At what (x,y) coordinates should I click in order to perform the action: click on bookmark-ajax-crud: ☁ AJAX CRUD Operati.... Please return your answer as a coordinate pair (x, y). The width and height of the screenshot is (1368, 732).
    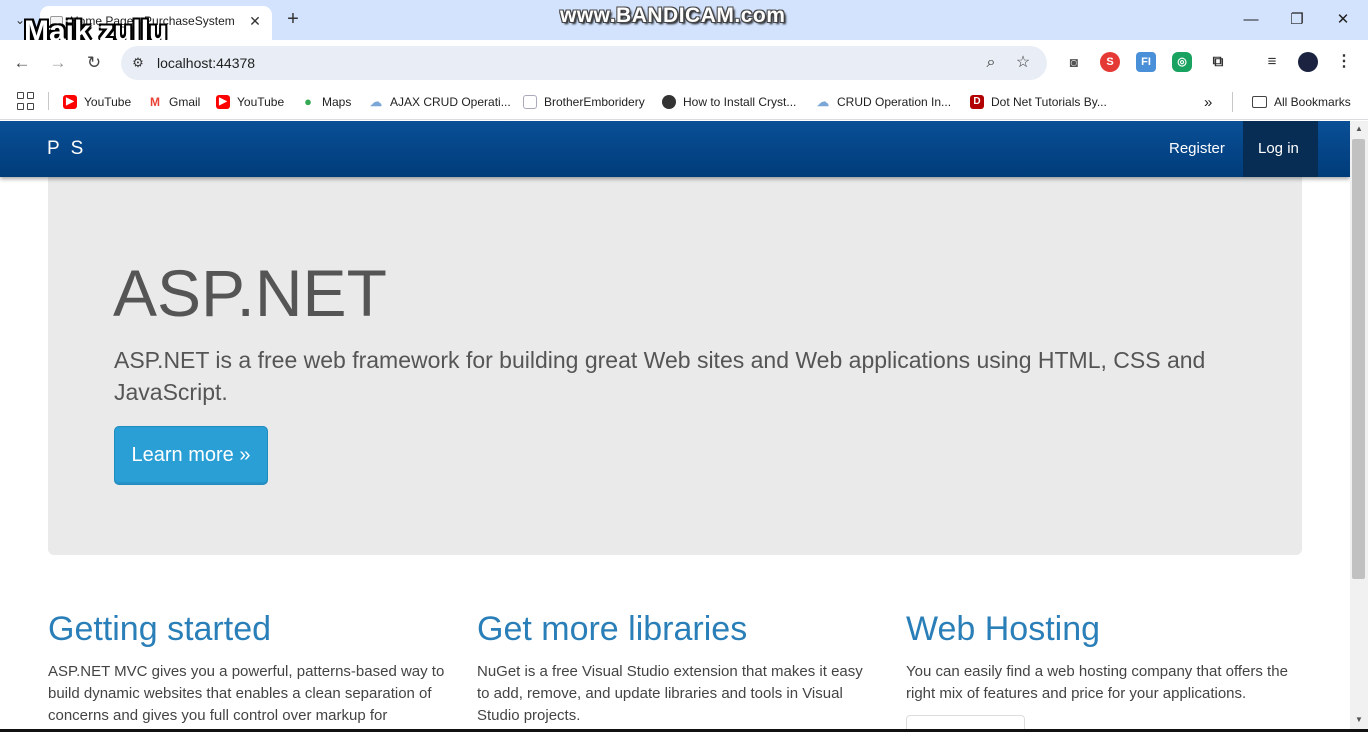
    Looking at the image, I should click on (440, 102).